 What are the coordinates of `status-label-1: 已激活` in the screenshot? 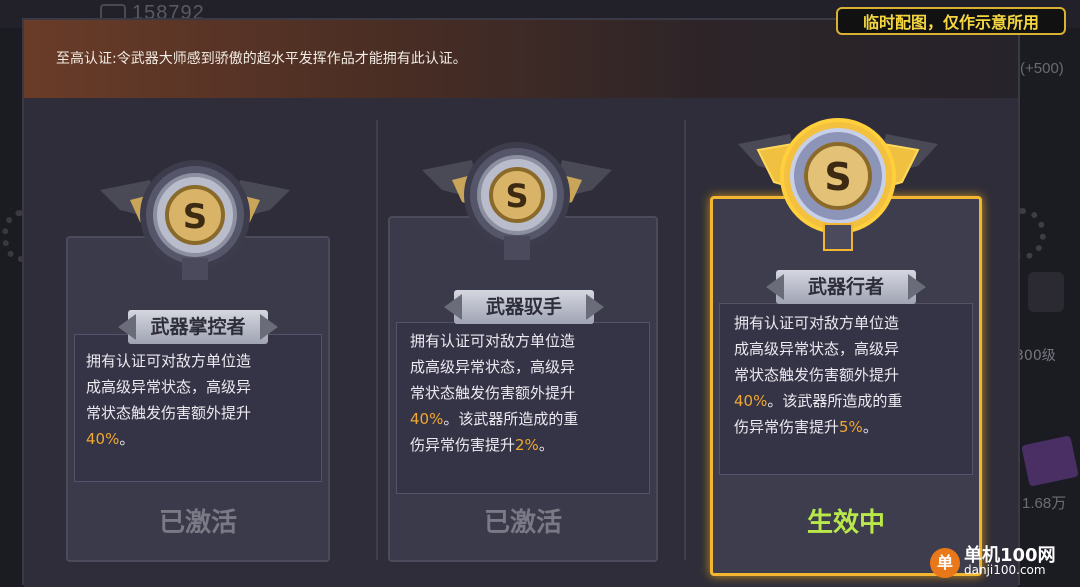 It's located at (197, 523).